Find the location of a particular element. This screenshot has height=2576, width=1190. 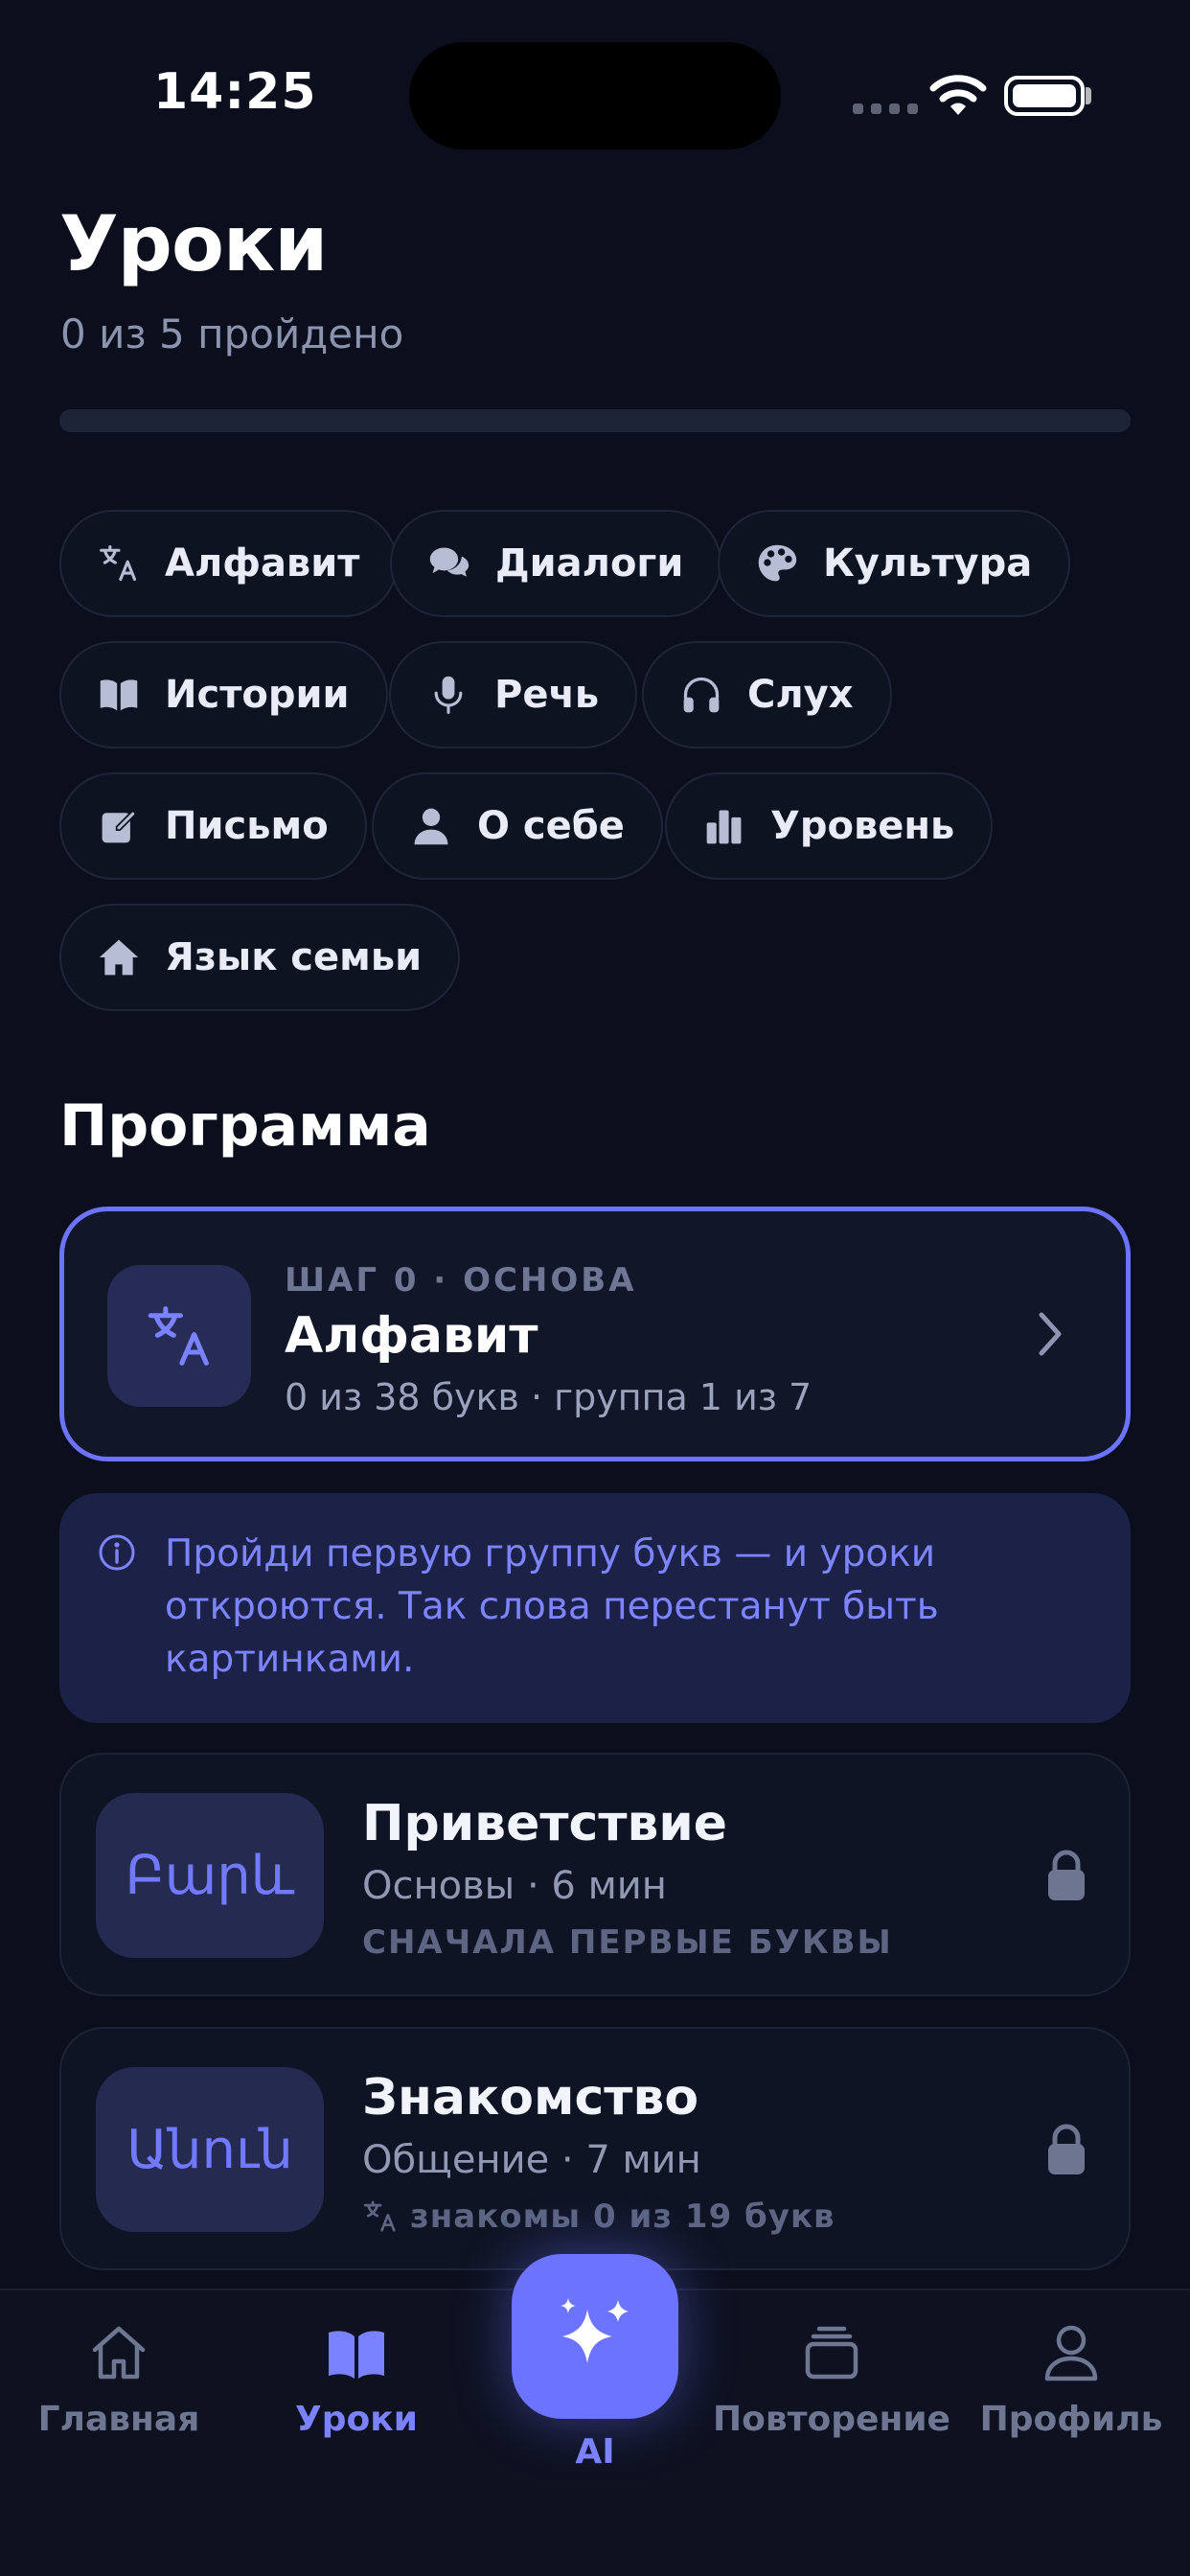

ai-button is located at coordinates (595, 2336).